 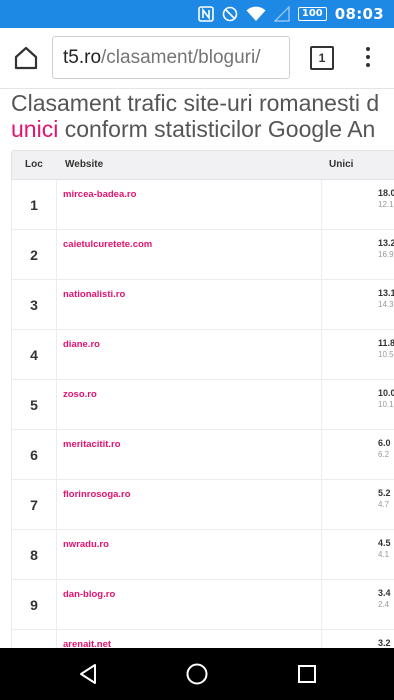 What do you see at coordinates (384, 643) in the screenshot?
I see `unici-value: 3.2` at bounding box center [384, 643].